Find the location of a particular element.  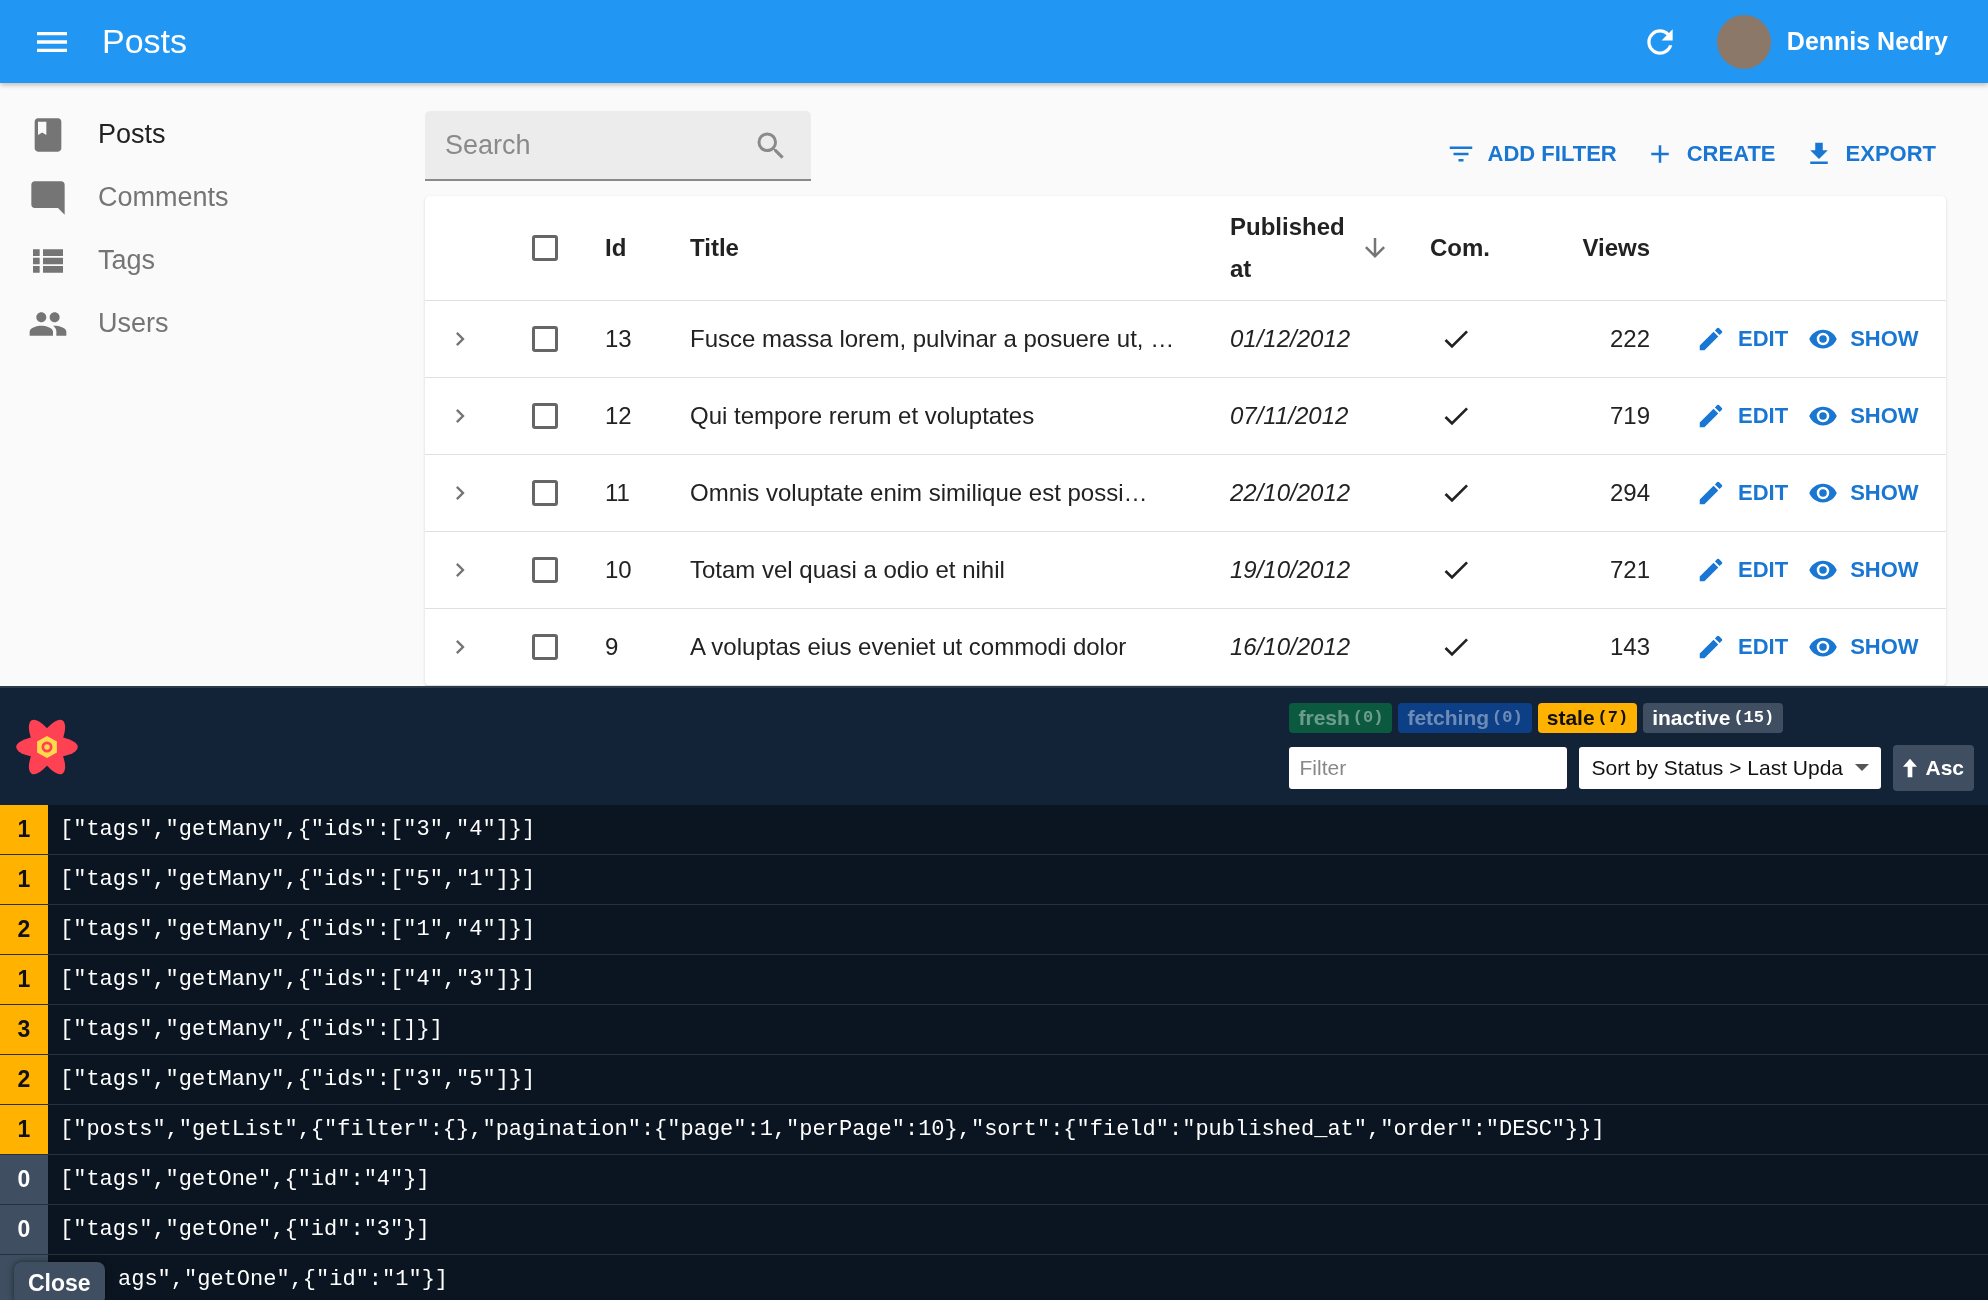

table-cell-text: 13 is located at coordinates (618, 339).